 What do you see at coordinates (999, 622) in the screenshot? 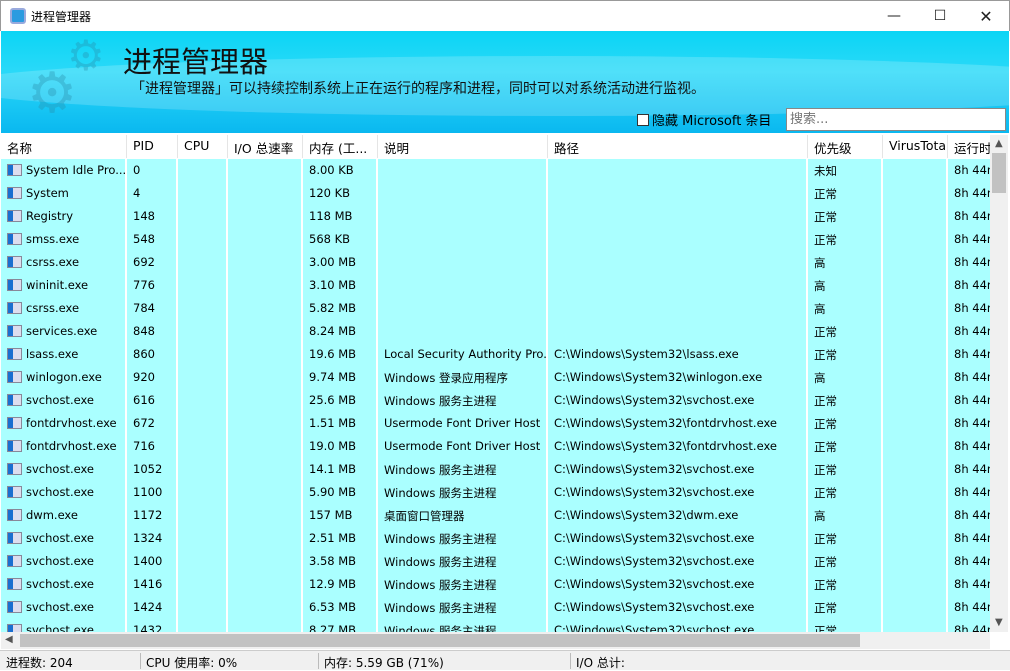
I see `scroll-down-icon: ▼` at bounding box center [999, 622].